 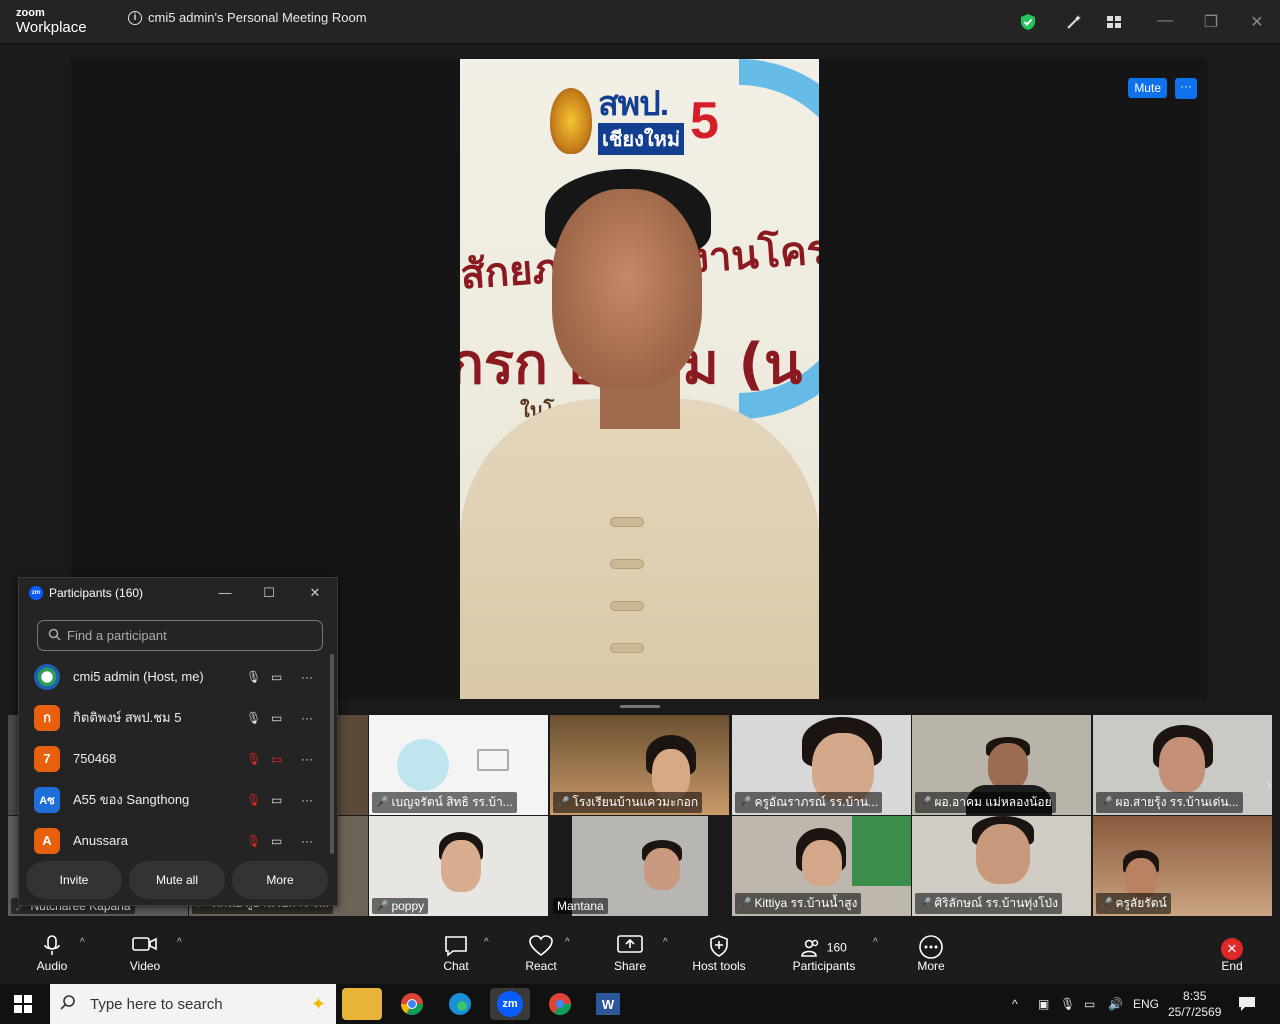 I want to click on participant-row: Aซ A55 ของ Sangthong 🎙 ▭ ···, so click(x=174, y=799).